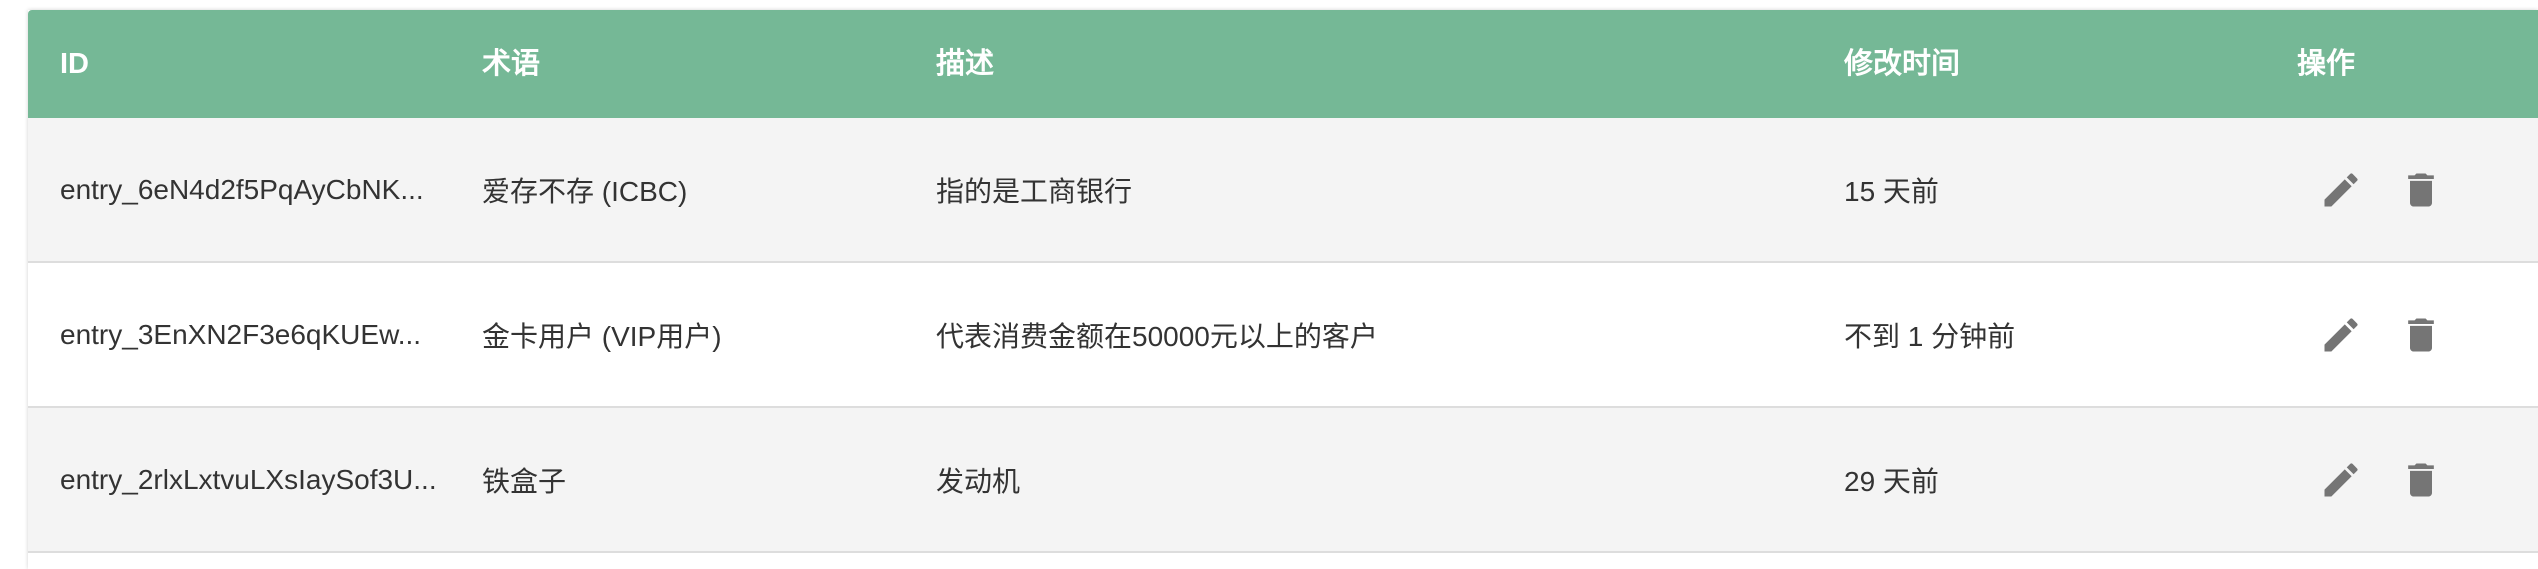  Describe the element at coordinates (2070, 64) in the screenshot. I see `column-header-modified: 修改时间` at that location.